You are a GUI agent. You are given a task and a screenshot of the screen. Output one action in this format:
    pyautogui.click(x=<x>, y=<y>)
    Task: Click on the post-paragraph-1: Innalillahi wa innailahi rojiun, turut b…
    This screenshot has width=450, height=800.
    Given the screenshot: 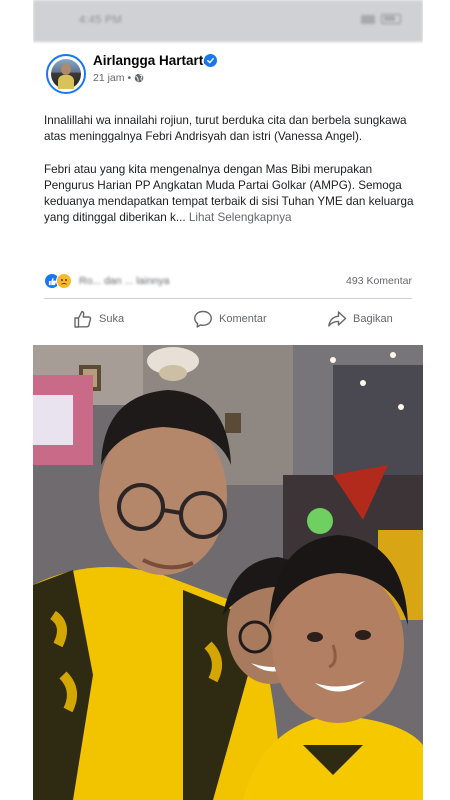 What is the action you would take?
    pyautogui.click(x=225, y=129)
    